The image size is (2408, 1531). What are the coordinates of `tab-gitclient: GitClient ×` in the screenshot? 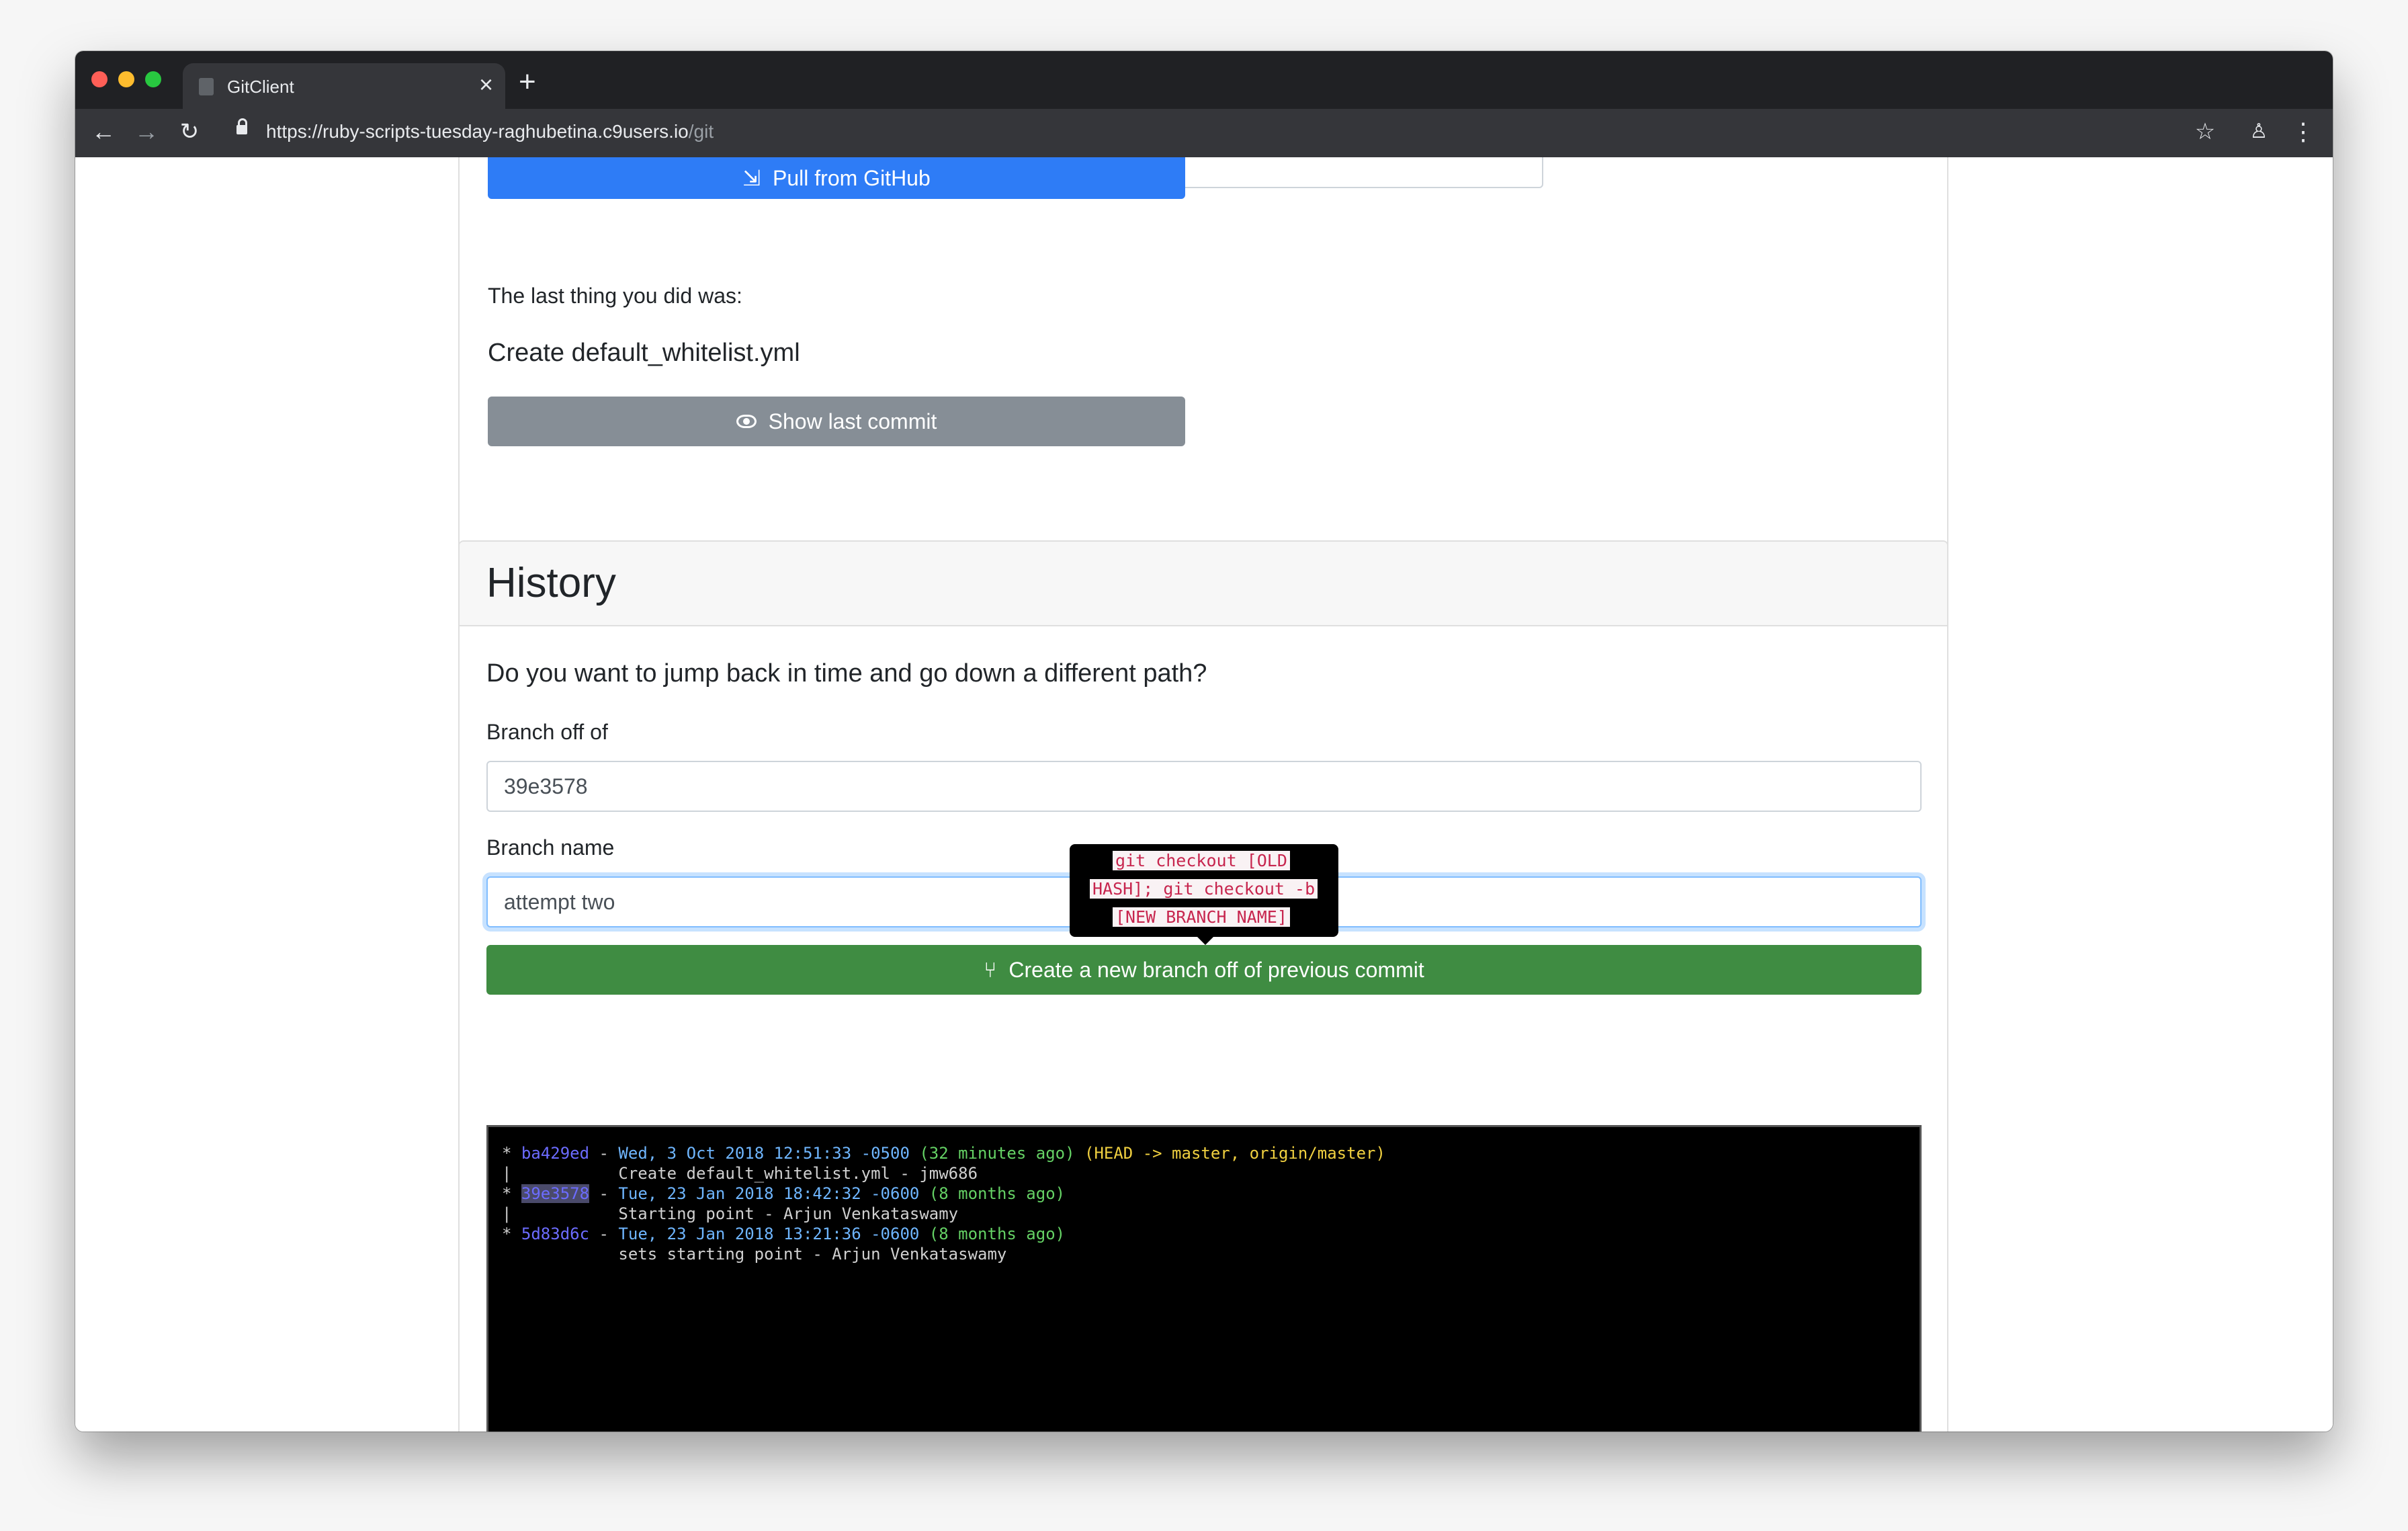 It's located at (344, 86).